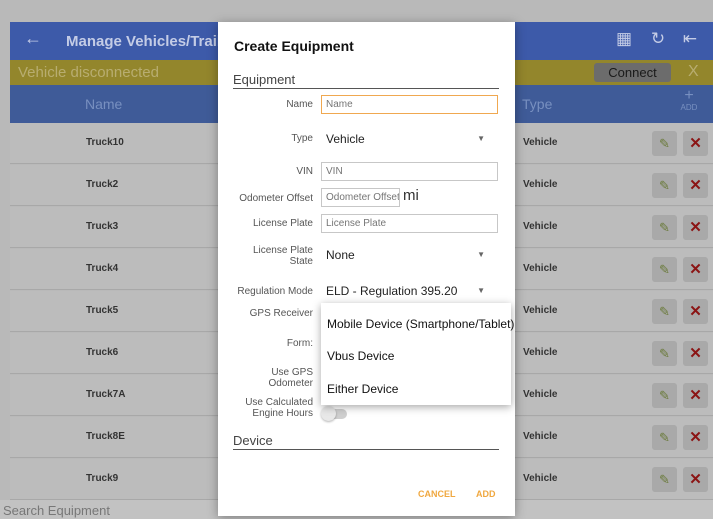  What do you see at coordinates (276, 198) in the screenshot?
I see `odometer-offset-label: Odometer Offset` at bounding box center [276, 198].